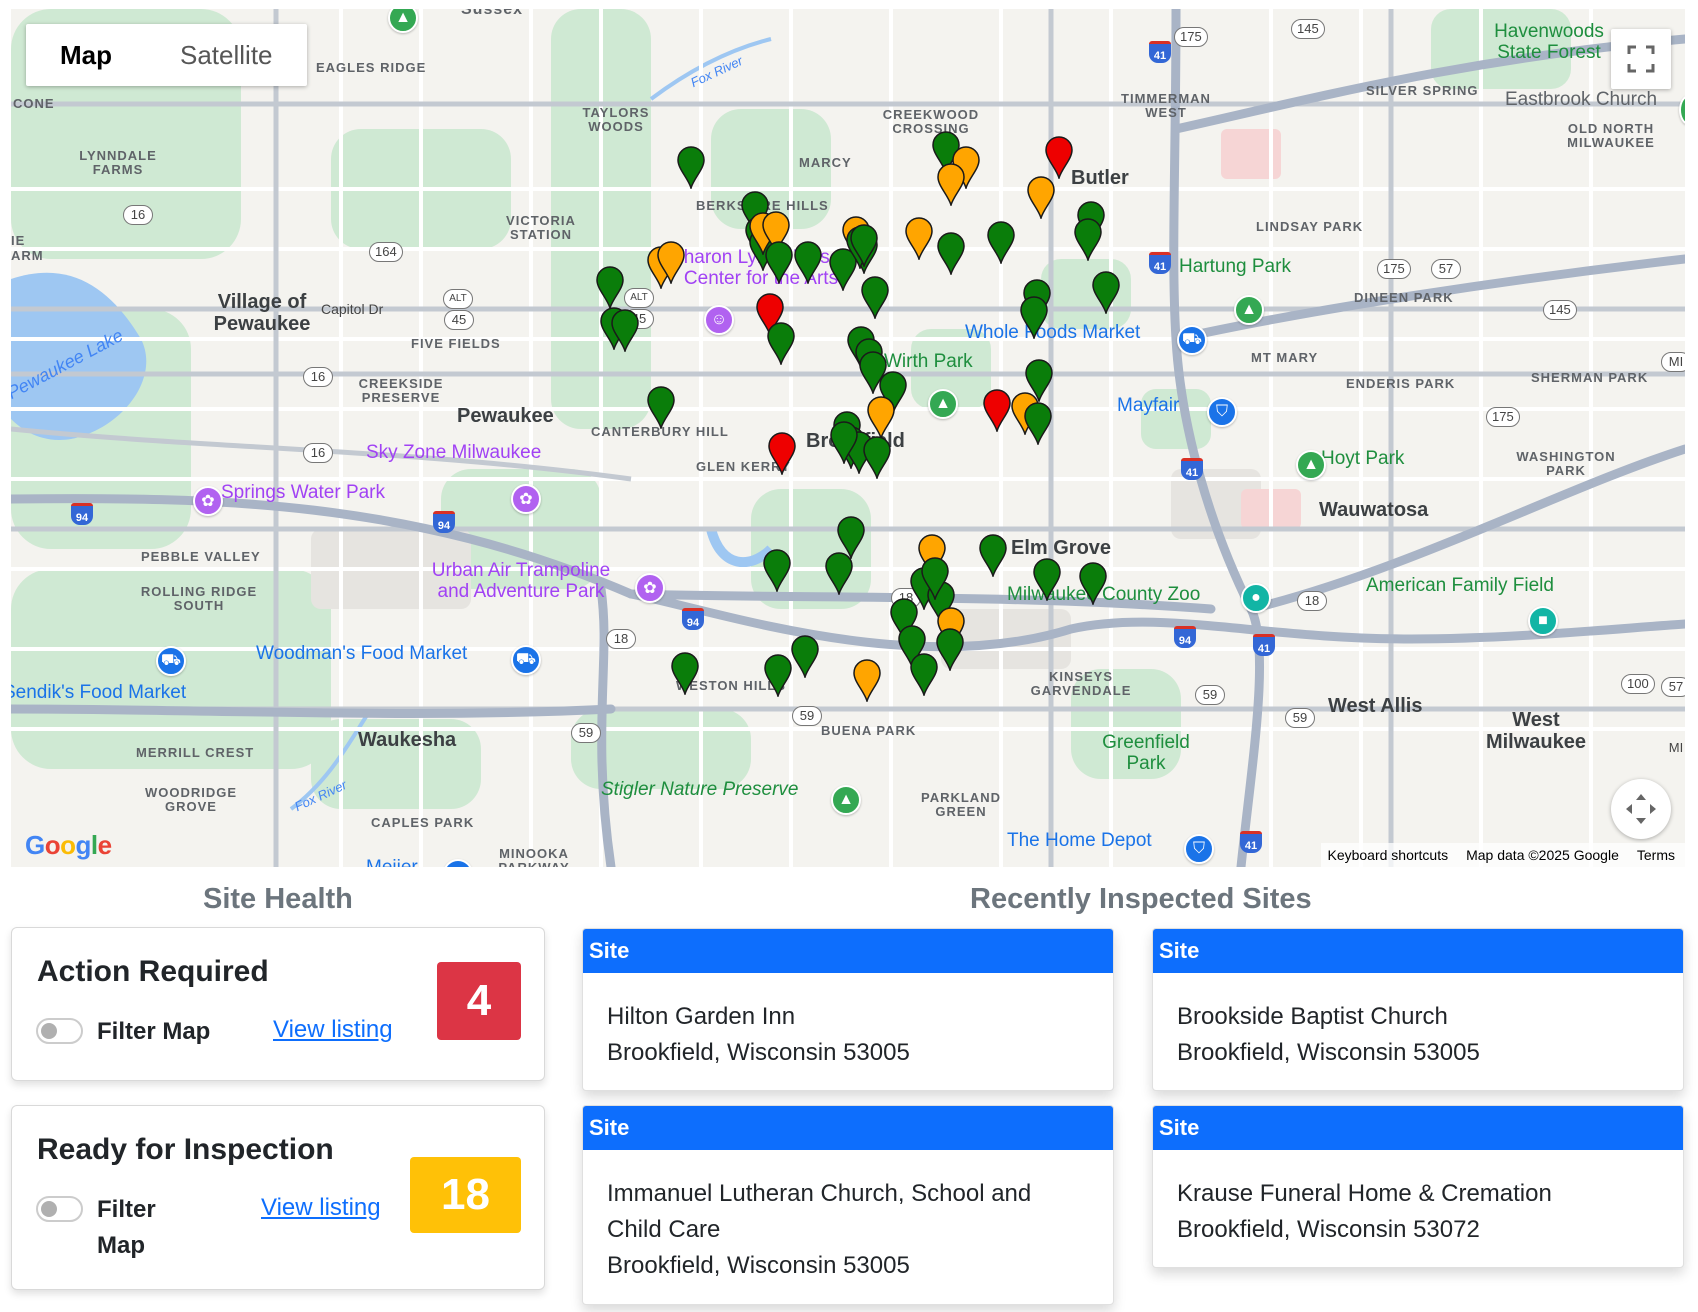 This screenshot has height=1312, width=1698. I want to click on park-label: Greenfield Park, so click(1146, 753).